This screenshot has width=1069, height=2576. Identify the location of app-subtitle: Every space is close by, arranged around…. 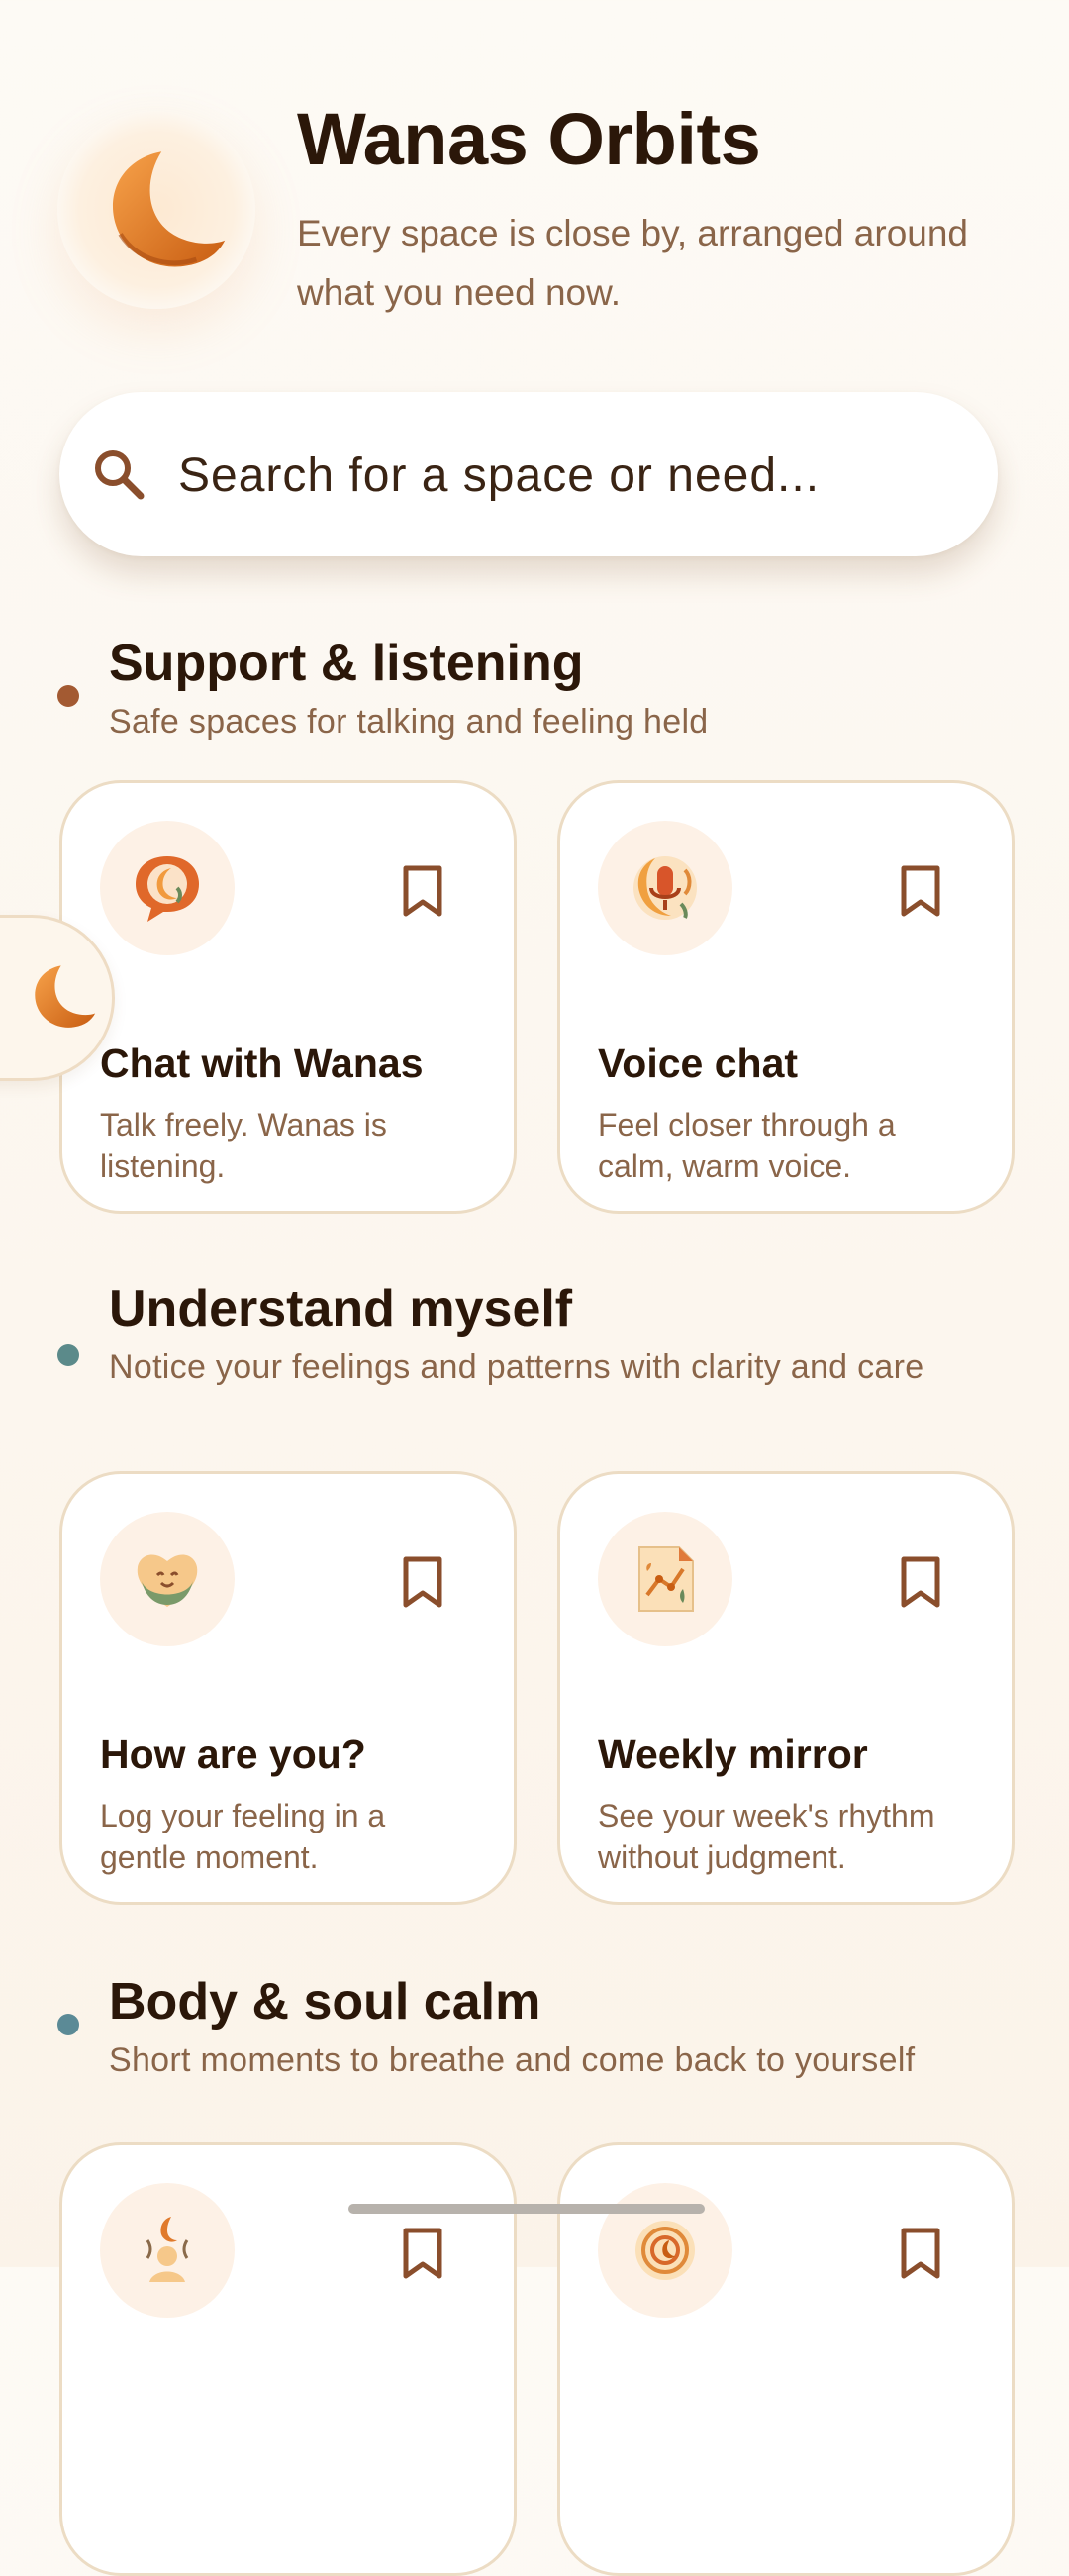
(633, 263).